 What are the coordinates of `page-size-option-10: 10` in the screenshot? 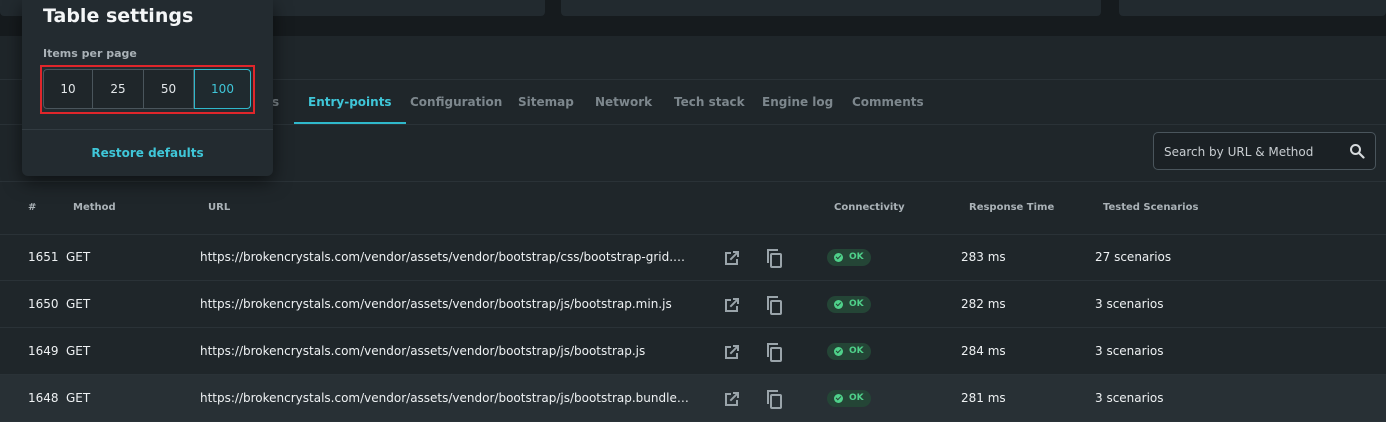 It's located at (68, 89).